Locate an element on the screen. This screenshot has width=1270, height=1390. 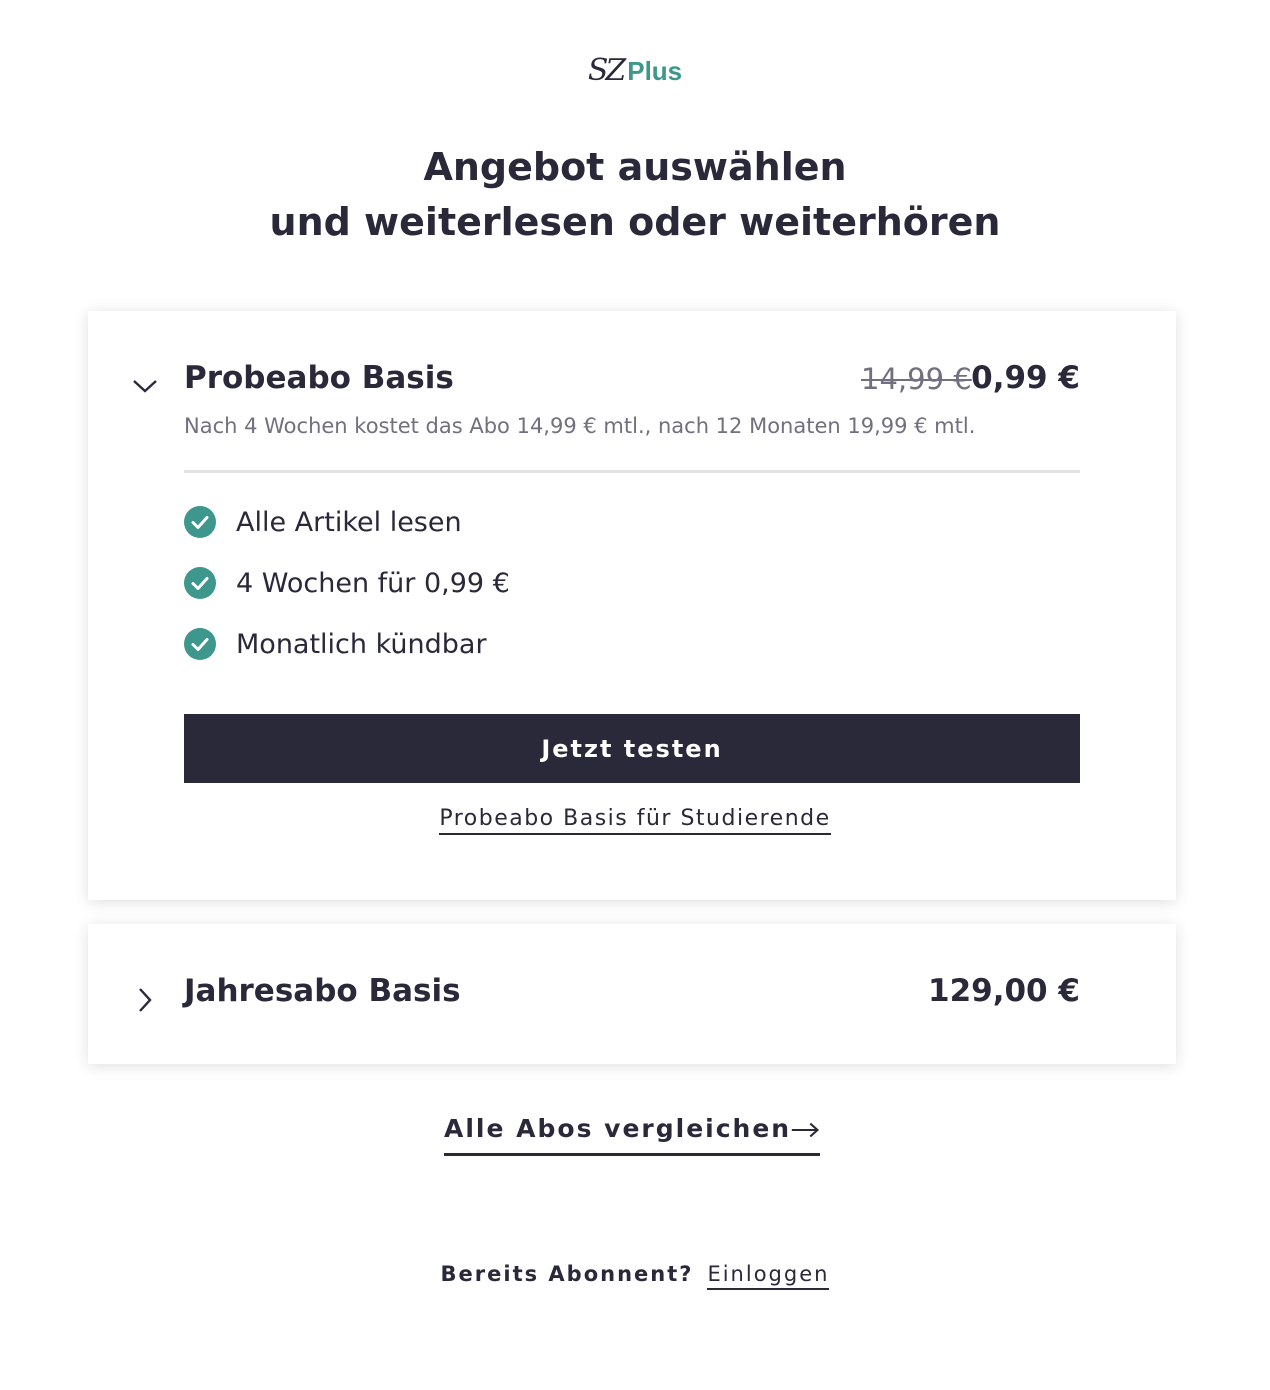
login-link: Einloggen is located at coordinates (768, 1276).